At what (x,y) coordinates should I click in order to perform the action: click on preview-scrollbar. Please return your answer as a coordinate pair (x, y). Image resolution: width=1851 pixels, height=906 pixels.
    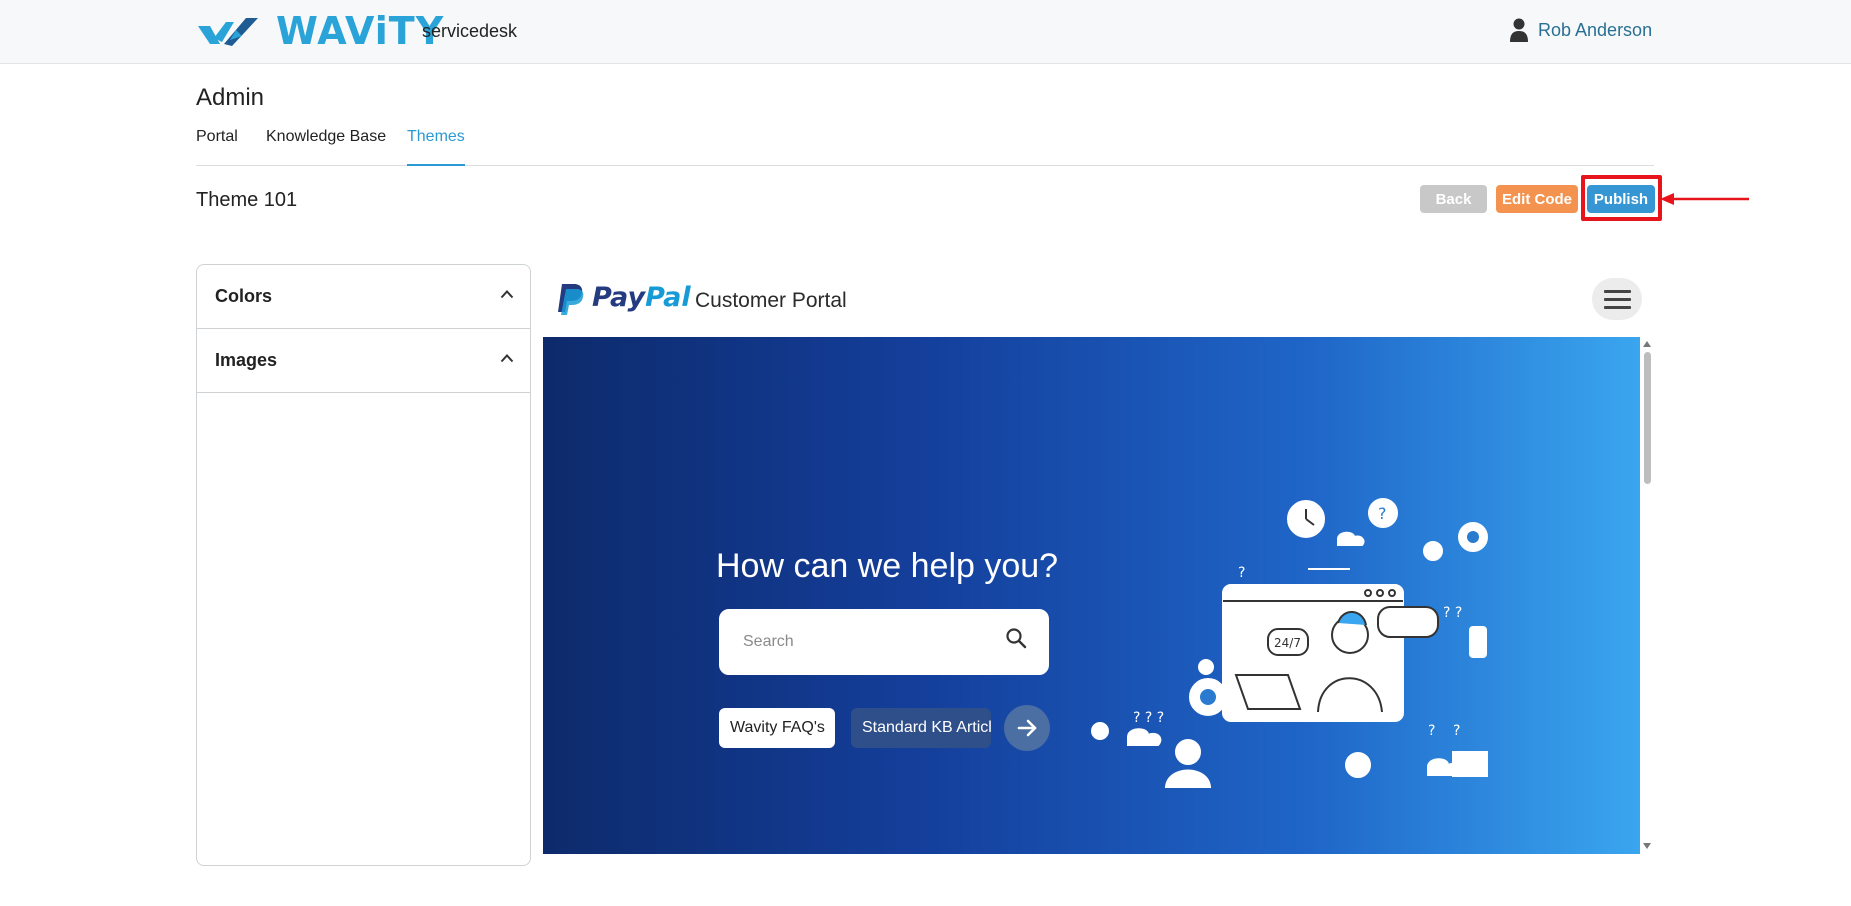
    Looking at the image, I should click on (1647, 595).